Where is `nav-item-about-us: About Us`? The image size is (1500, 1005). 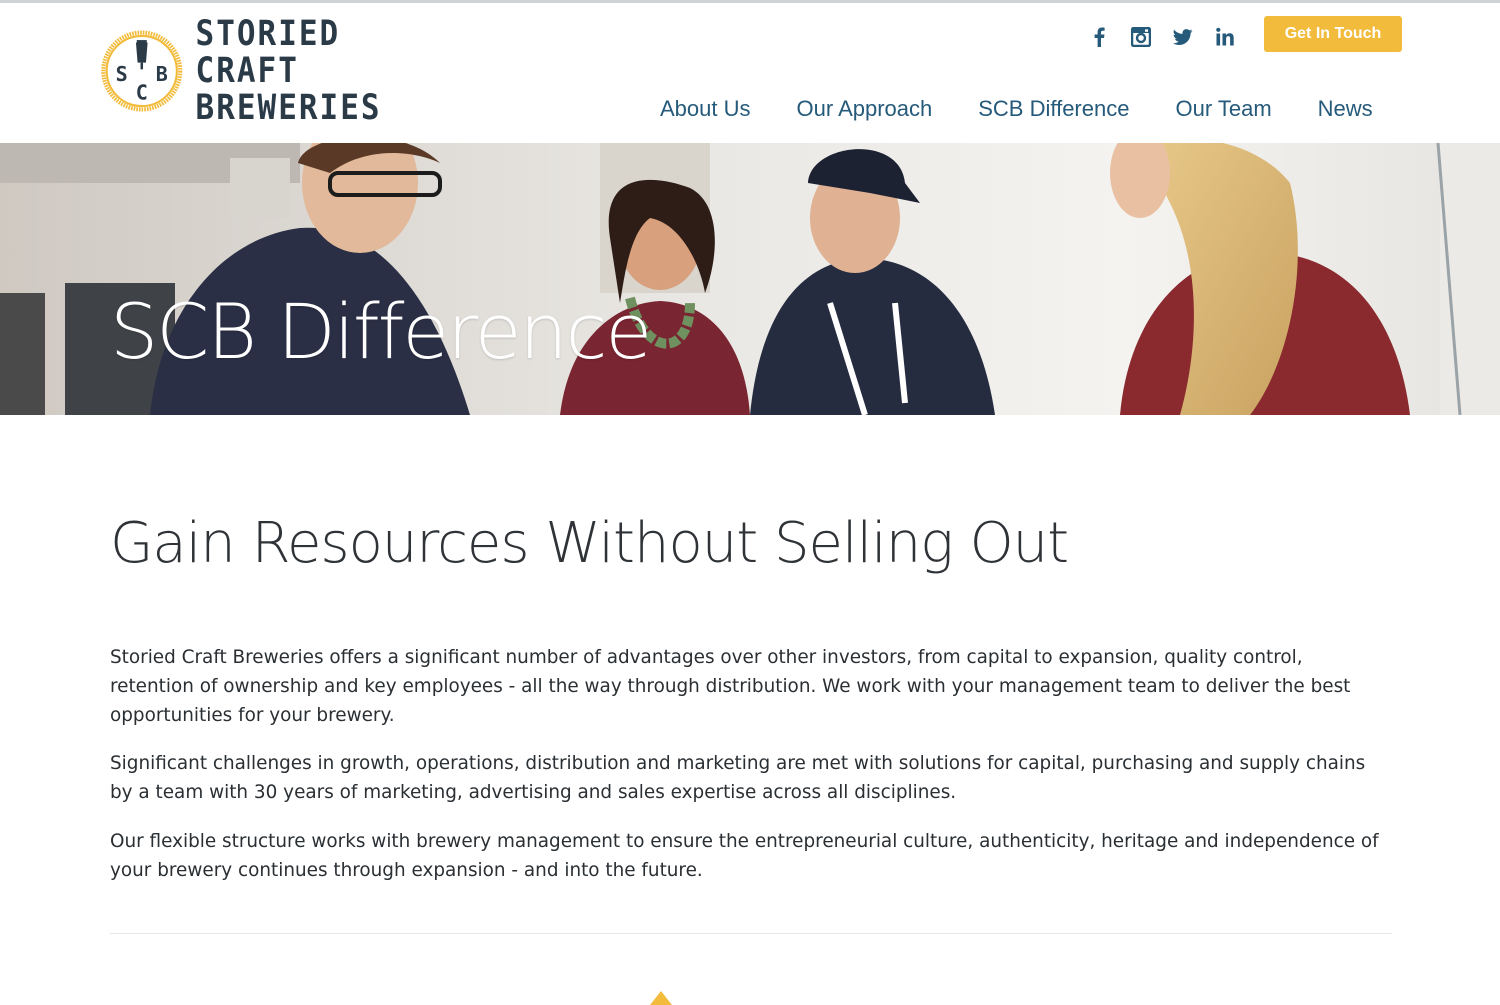 nav-item-about-us: About Us is located at coordinates (705, 109).